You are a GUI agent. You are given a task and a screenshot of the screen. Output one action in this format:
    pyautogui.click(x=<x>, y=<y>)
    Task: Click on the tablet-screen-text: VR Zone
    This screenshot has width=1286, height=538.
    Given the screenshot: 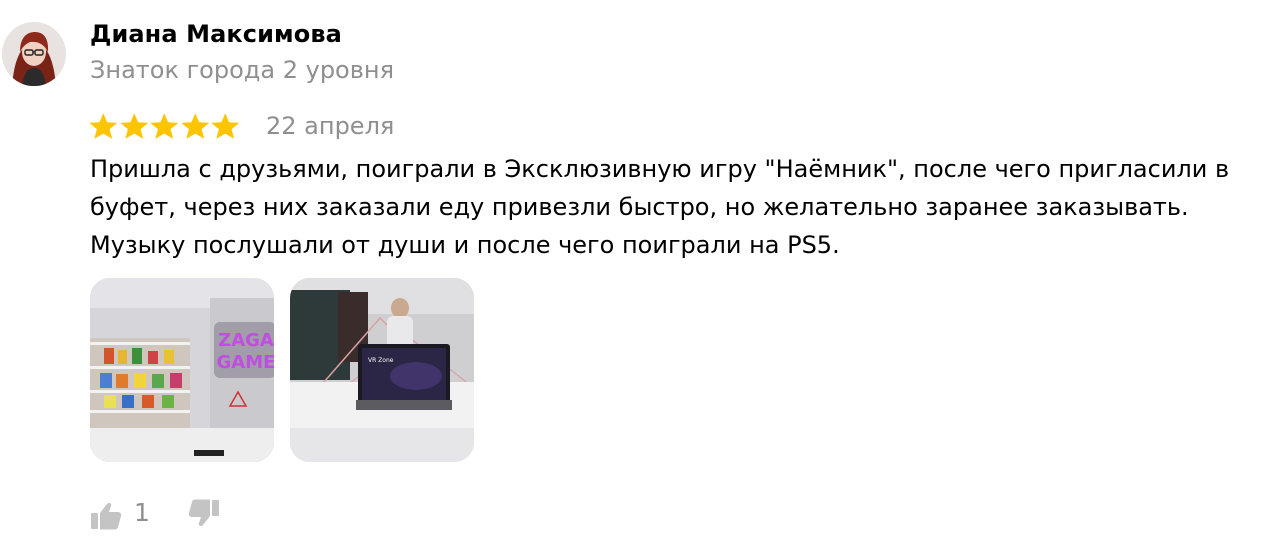 What is the action you would take?
    pyautogui.click(x=381, y=360)
    